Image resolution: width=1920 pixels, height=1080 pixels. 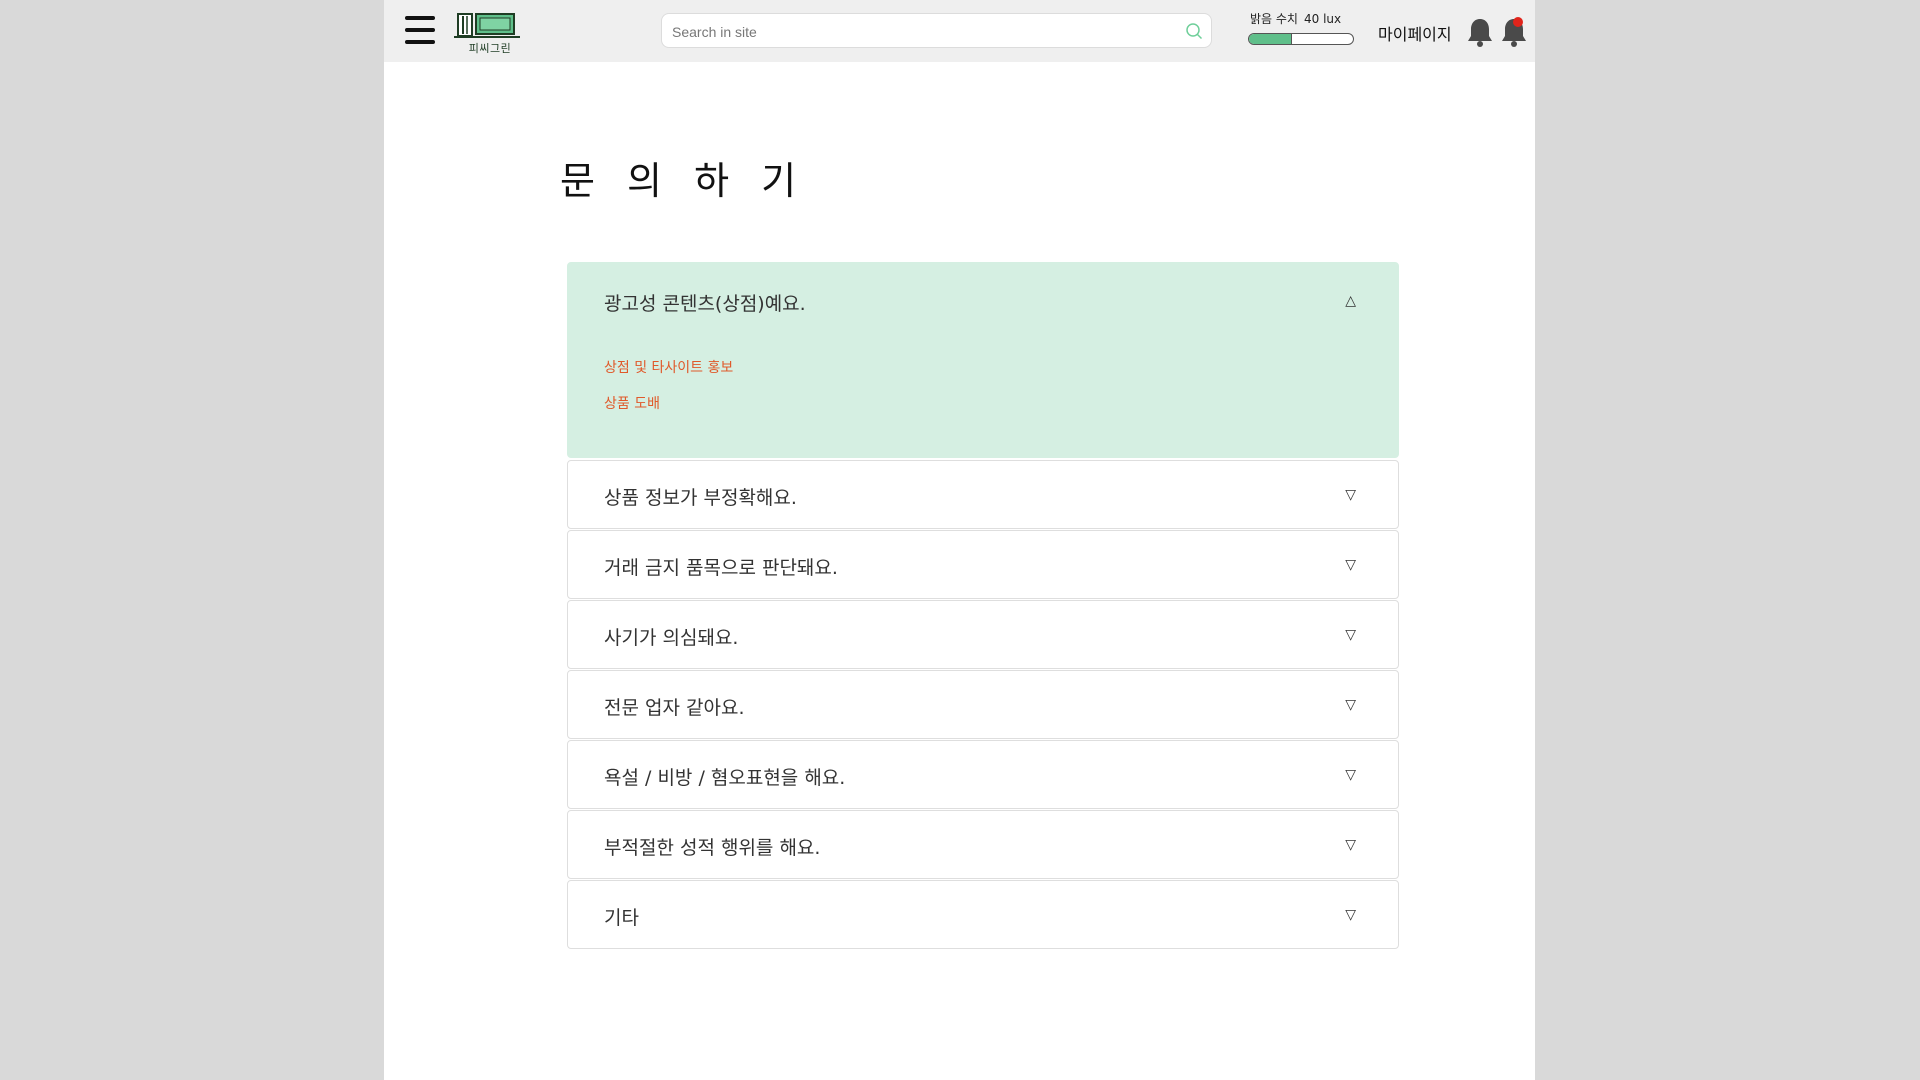 What do you see at coordinates (1415, 33) in the screenshot?
I see `mypage-link: 마이페이지` at bounding box center [1415, 33].